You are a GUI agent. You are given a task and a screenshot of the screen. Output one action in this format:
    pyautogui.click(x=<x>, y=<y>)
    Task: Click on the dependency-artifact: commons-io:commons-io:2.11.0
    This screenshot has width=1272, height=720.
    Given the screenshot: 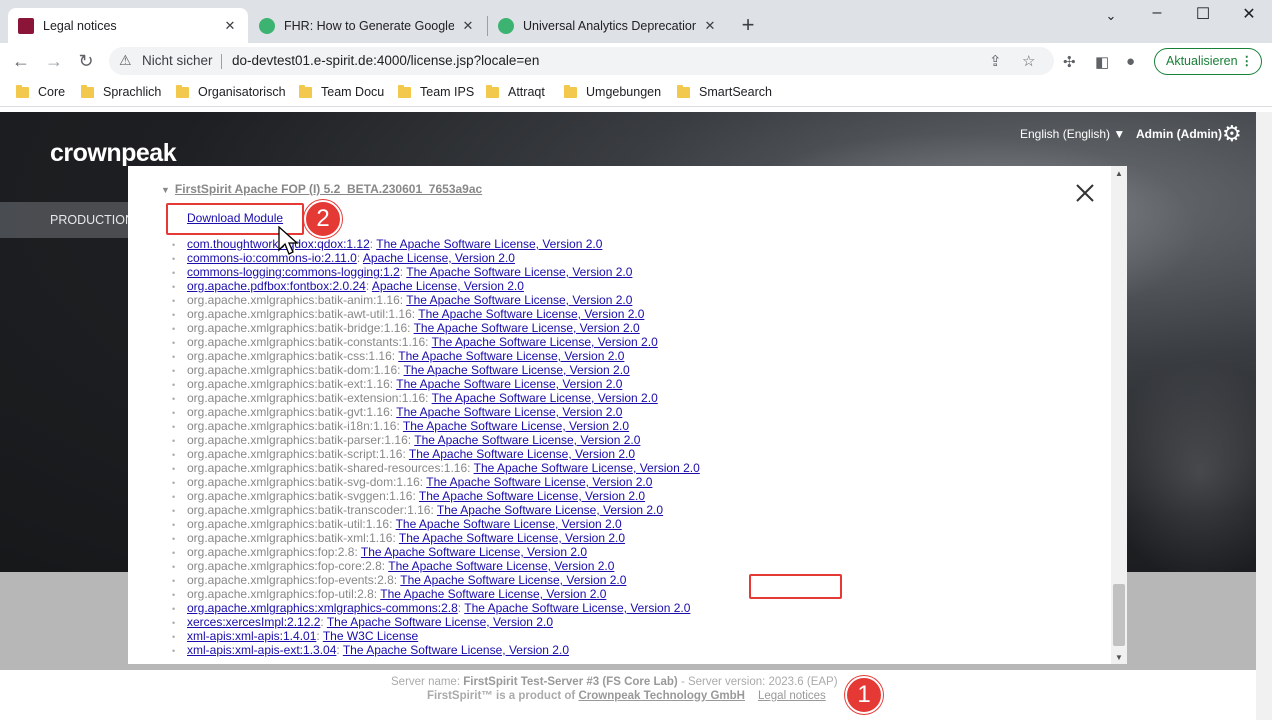 What is the action you would take?
    pyautogui.click(x=272, y=258)
    